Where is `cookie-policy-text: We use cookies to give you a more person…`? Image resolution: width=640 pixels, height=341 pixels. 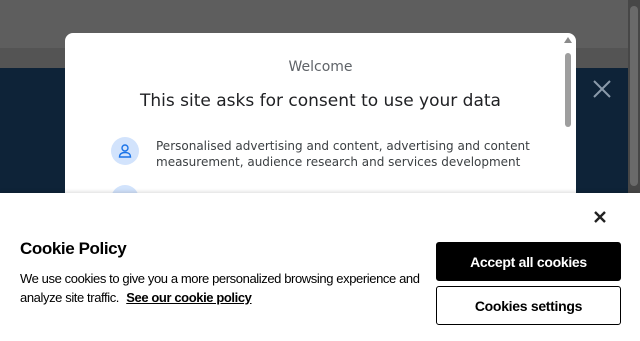 cookie-policy-text: We use cookies to give you a more person… is located at coordinates (220, 288).